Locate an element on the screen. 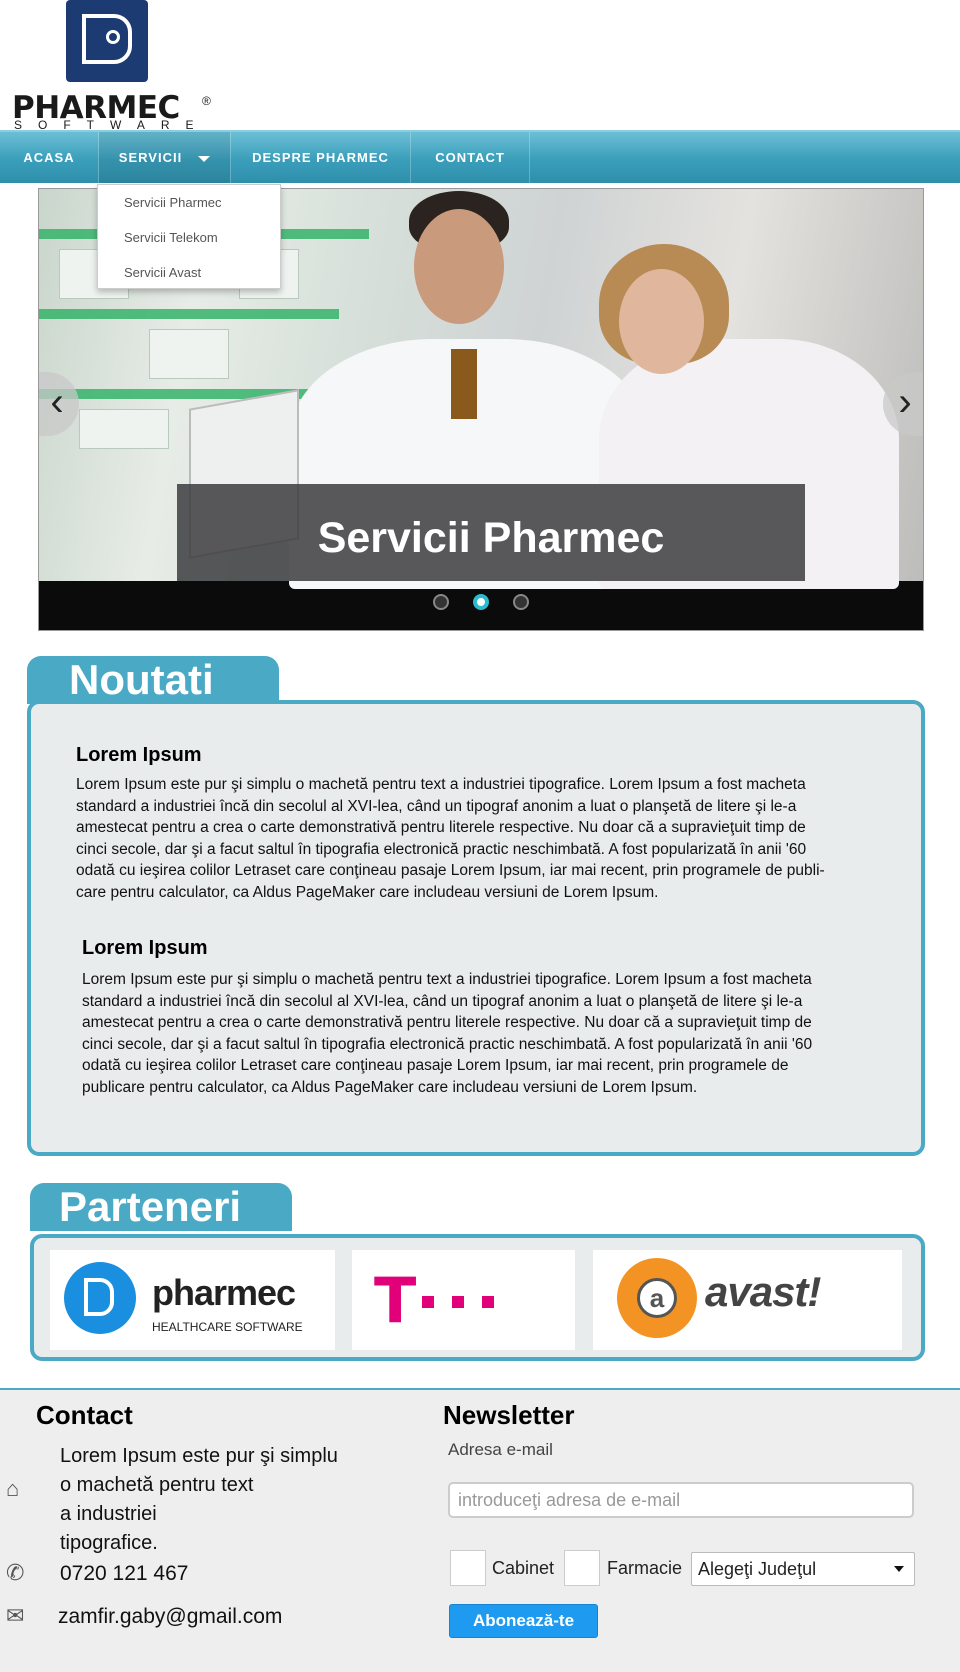 The image size is (960, 1672). main-nav: ACASA SERVICII DESPRE PHARMEC CONTACT is located at coordinates (480, 156).